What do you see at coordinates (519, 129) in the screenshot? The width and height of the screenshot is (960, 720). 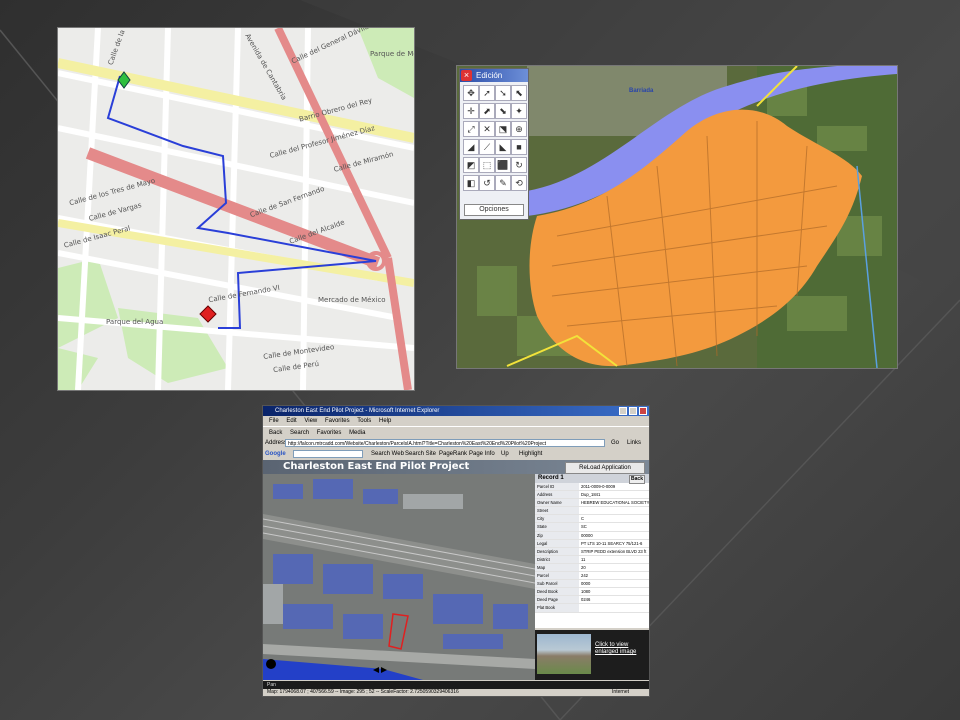 I see `union-icon: ⊕` at bounding box center [519, 129].